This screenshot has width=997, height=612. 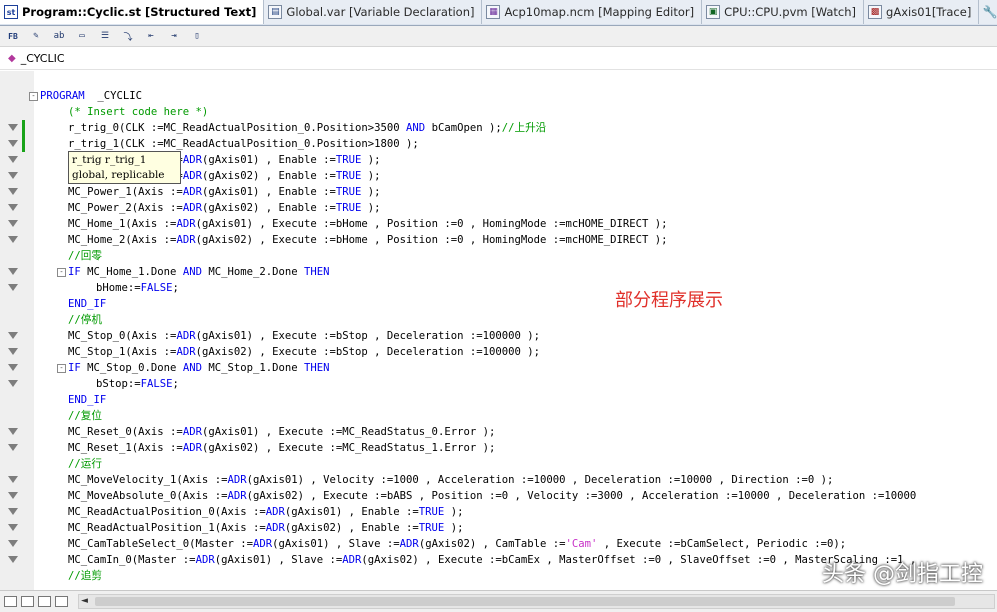 I want to click on comment-icon: ▭, so click(x=82, y=36).